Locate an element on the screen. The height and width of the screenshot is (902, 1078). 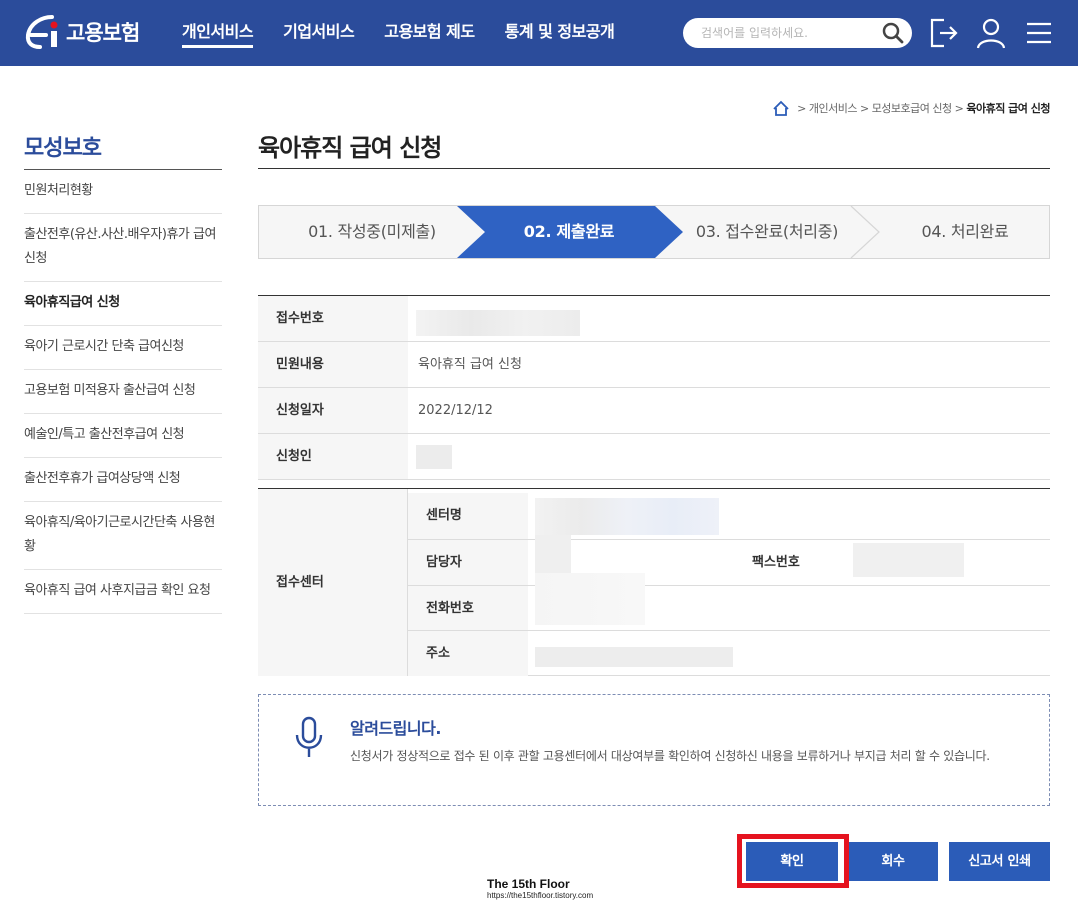
sidebar-item-maternity-leave: 출산전후(유산.사산.배우자)휴가 급여신청 is located at coordinates (123, 248).